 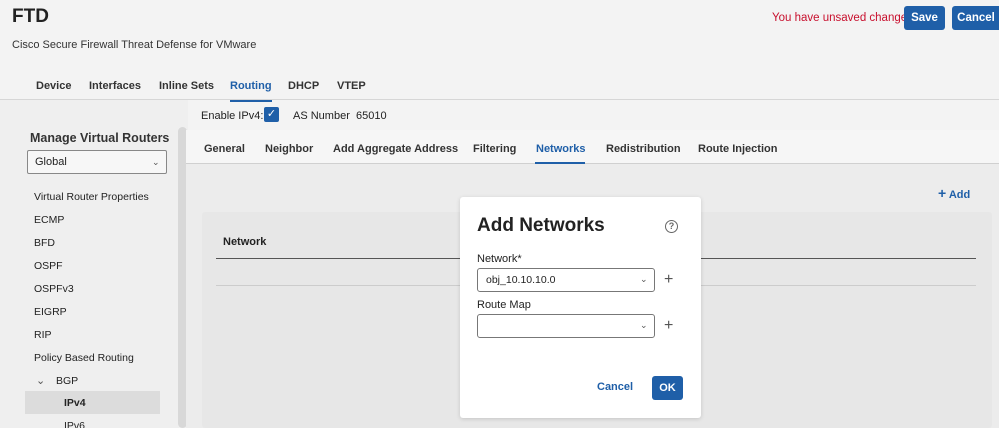 What do you see at coordinates (667, 388) in the screenshot?
I see `dialog-ok-button: OK` at bounding box center [667, 388].